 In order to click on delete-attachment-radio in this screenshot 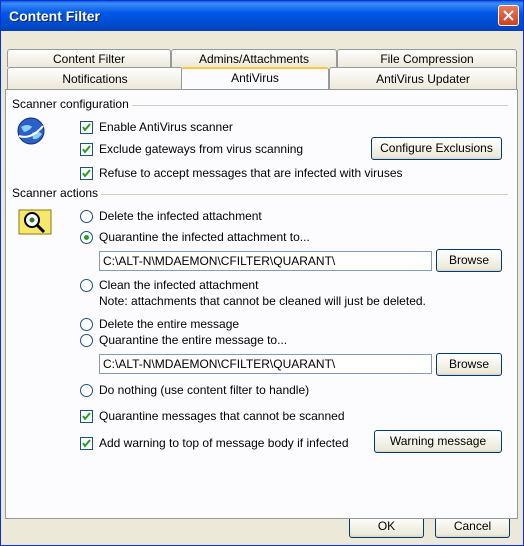, I will do `click(86, 216)`.